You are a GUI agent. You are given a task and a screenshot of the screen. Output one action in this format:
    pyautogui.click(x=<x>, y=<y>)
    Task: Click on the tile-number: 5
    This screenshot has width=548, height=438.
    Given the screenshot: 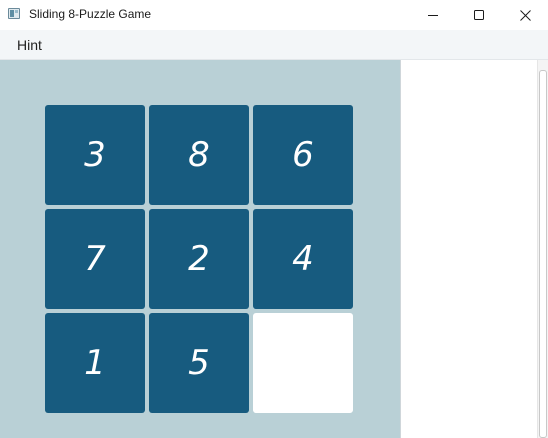 What is the action you would take?
    pyautogui.click(x=199, y=363)
    